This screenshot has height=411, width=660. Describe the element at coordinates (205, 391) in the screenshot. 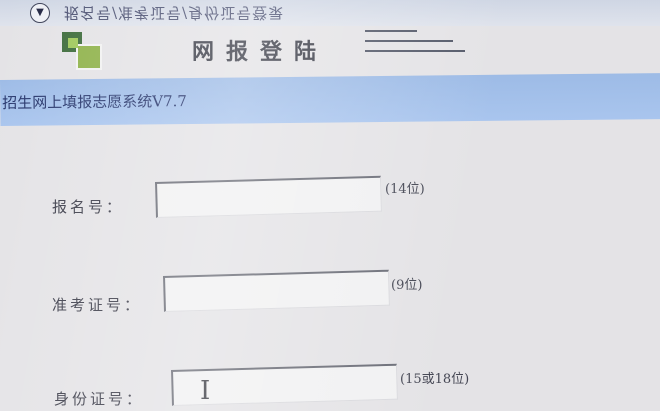

I see `text-cursor-icon: I` at that location.